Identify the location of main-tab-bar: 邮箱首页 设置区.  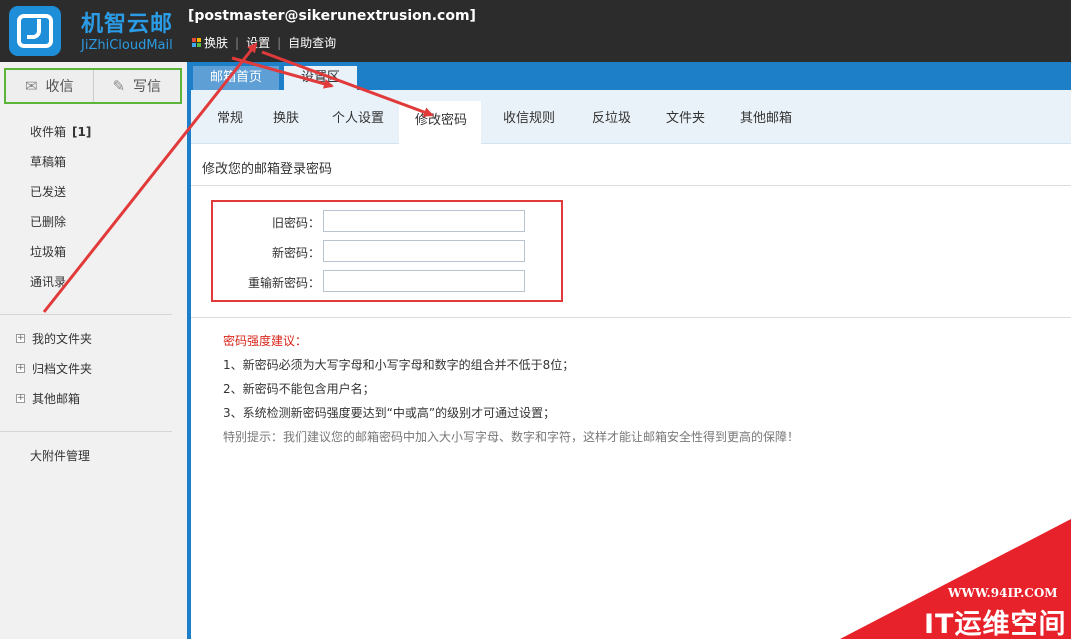
(631, 76).